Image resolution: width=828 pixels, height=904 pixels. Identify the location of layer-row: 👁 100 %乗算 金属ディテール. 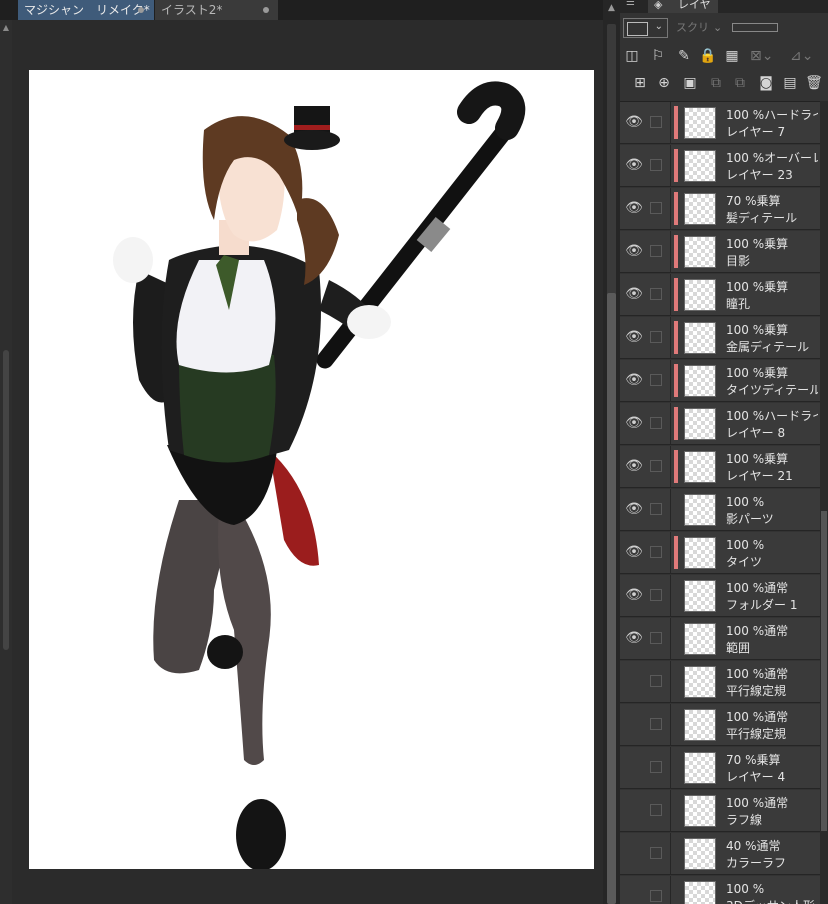
(720, 338).